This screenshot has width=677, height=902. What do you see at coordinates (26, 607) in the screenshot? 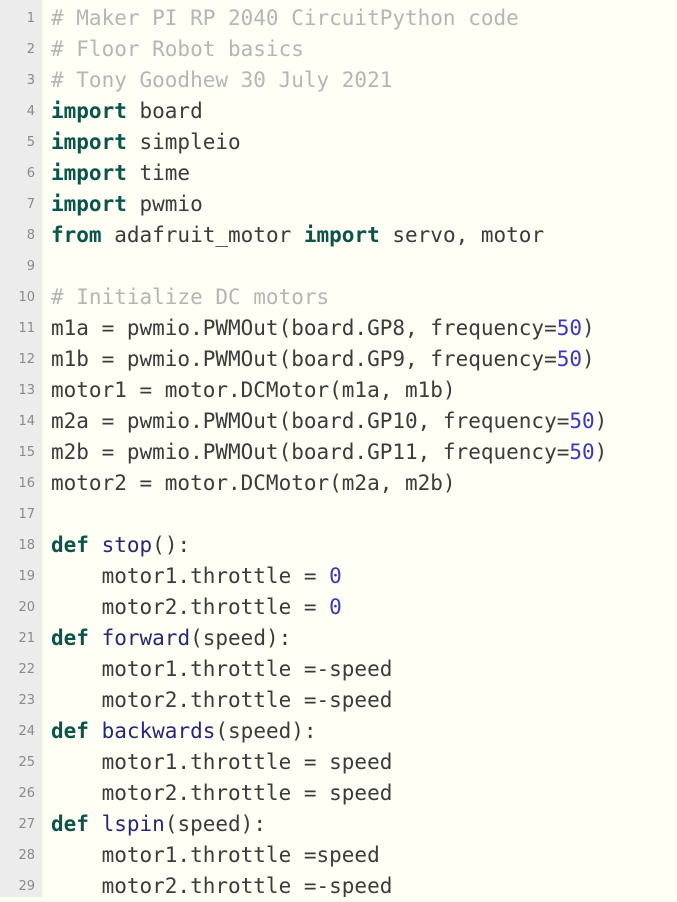
I see `line-number: 20` at bounding box center [26, 607].